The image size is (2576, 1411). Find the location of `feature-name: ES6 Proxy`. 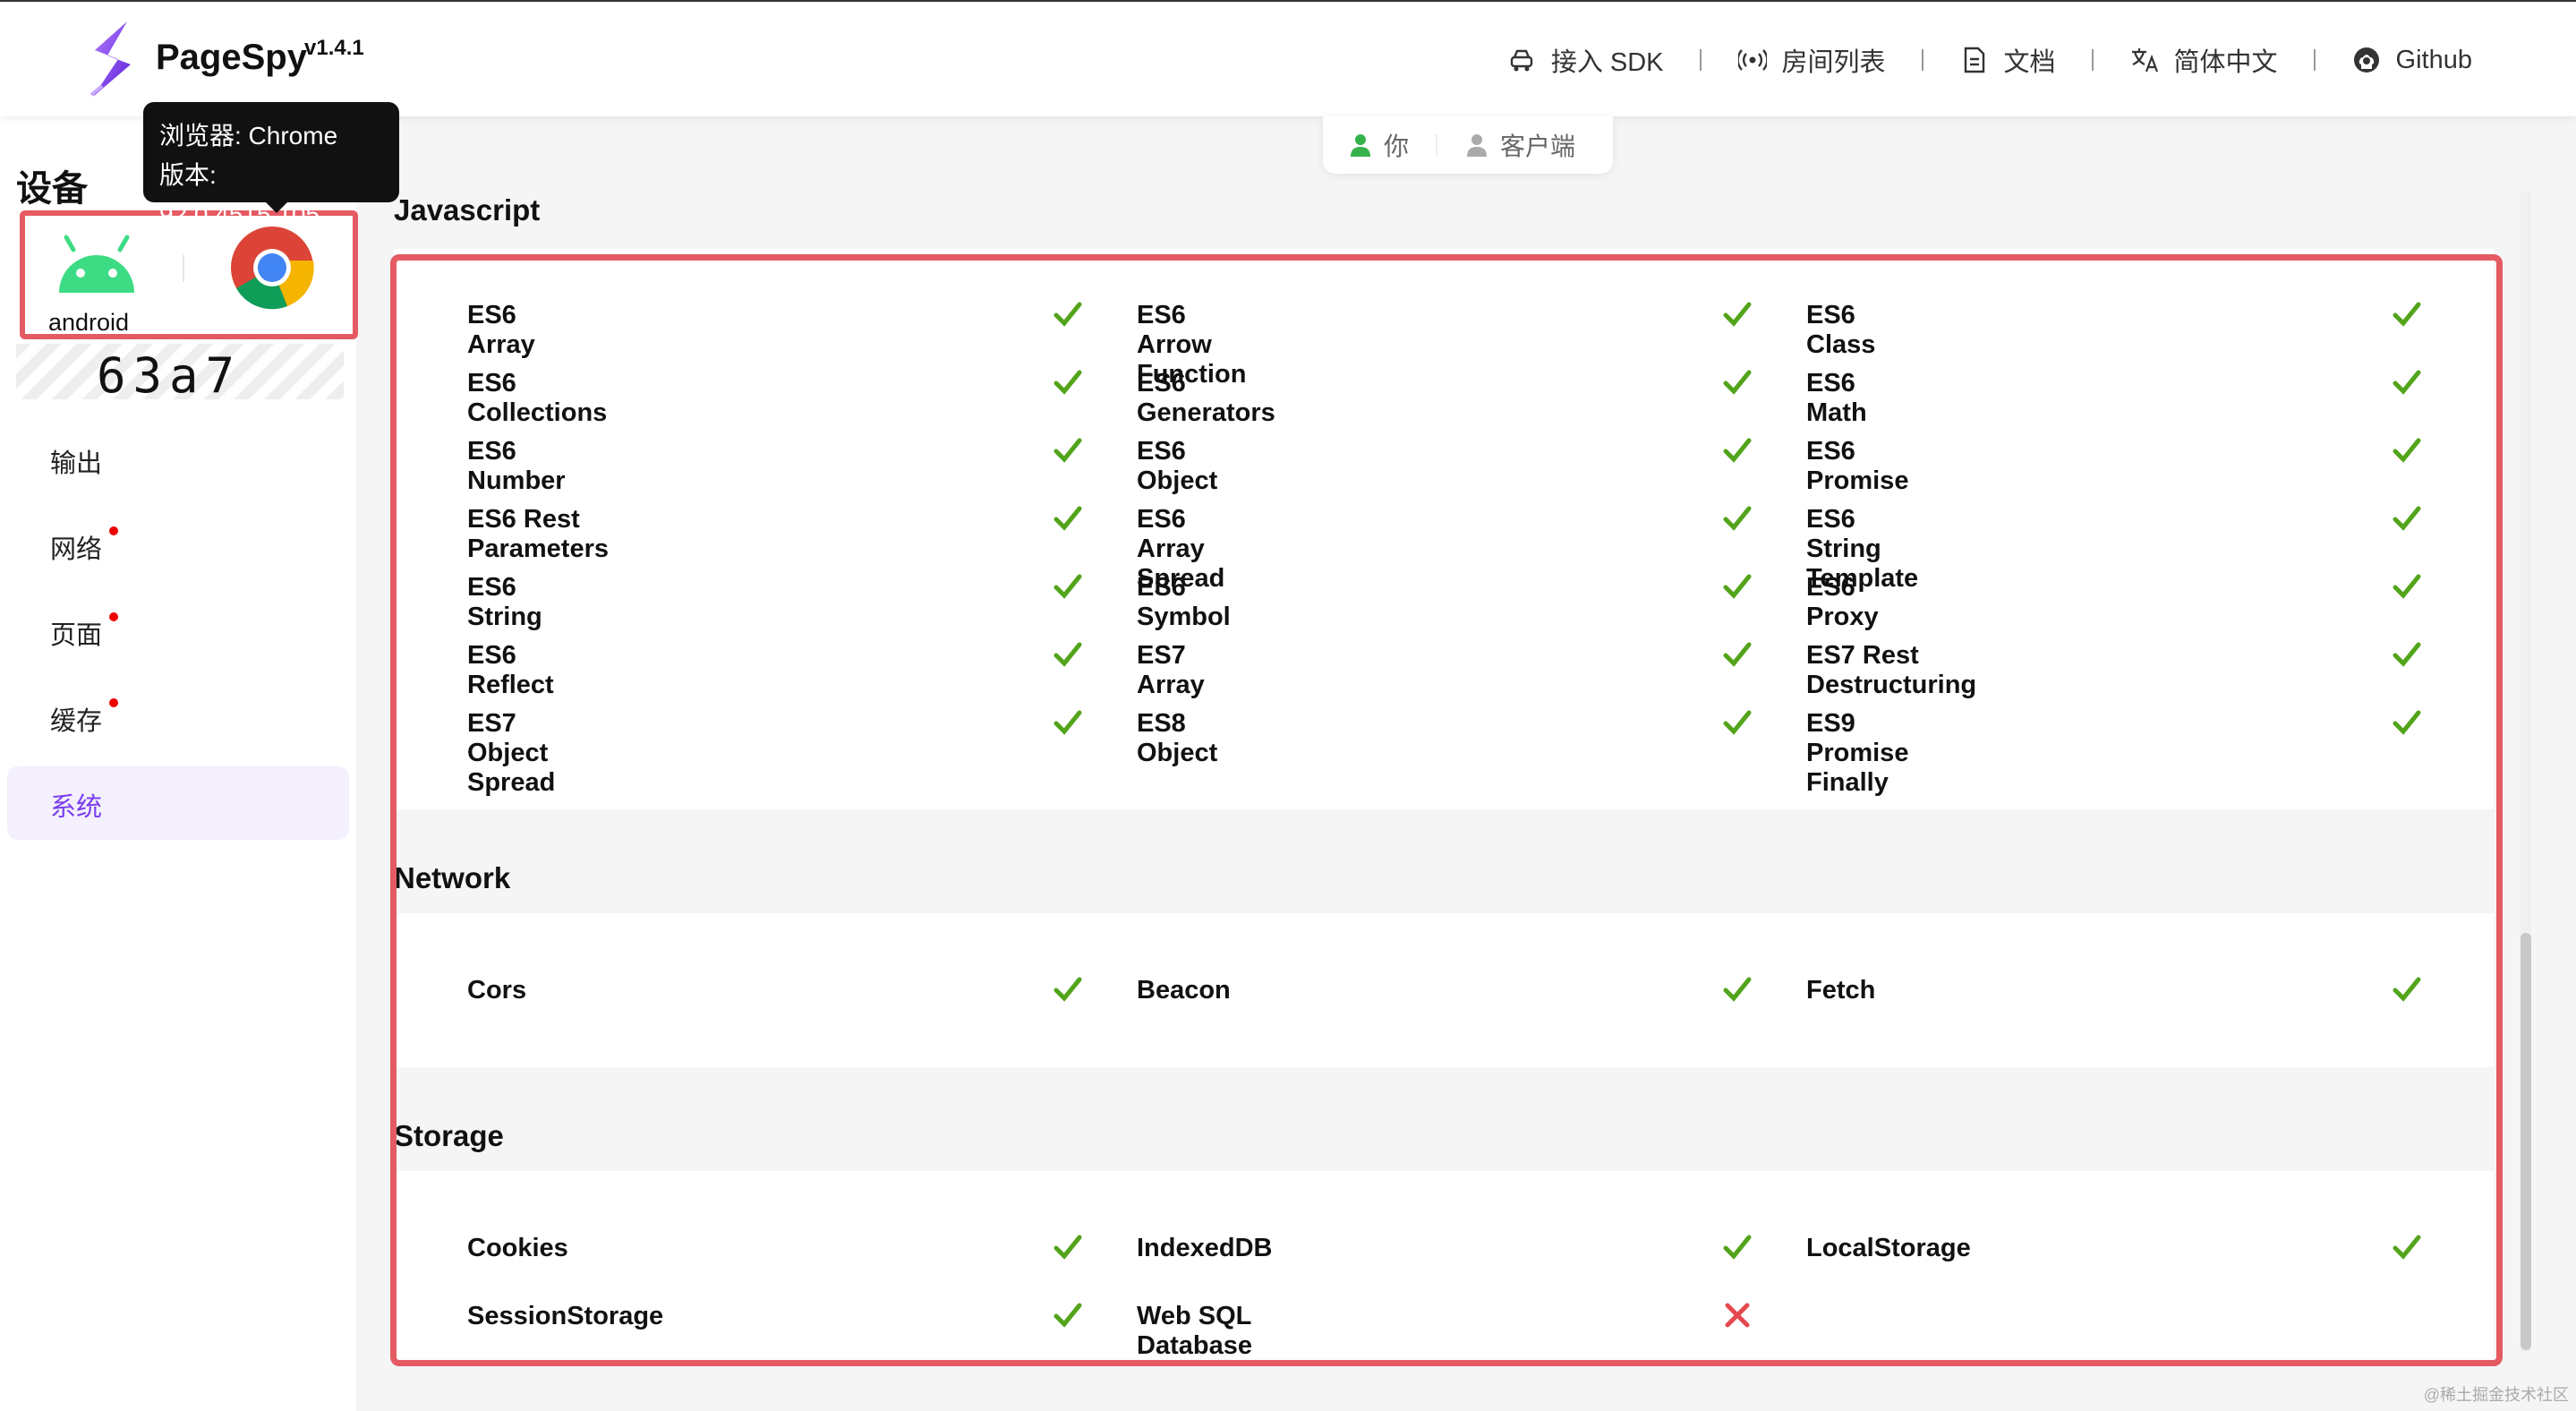

feature-name: ES6 Proxy is located at coordinates (1842, 602).